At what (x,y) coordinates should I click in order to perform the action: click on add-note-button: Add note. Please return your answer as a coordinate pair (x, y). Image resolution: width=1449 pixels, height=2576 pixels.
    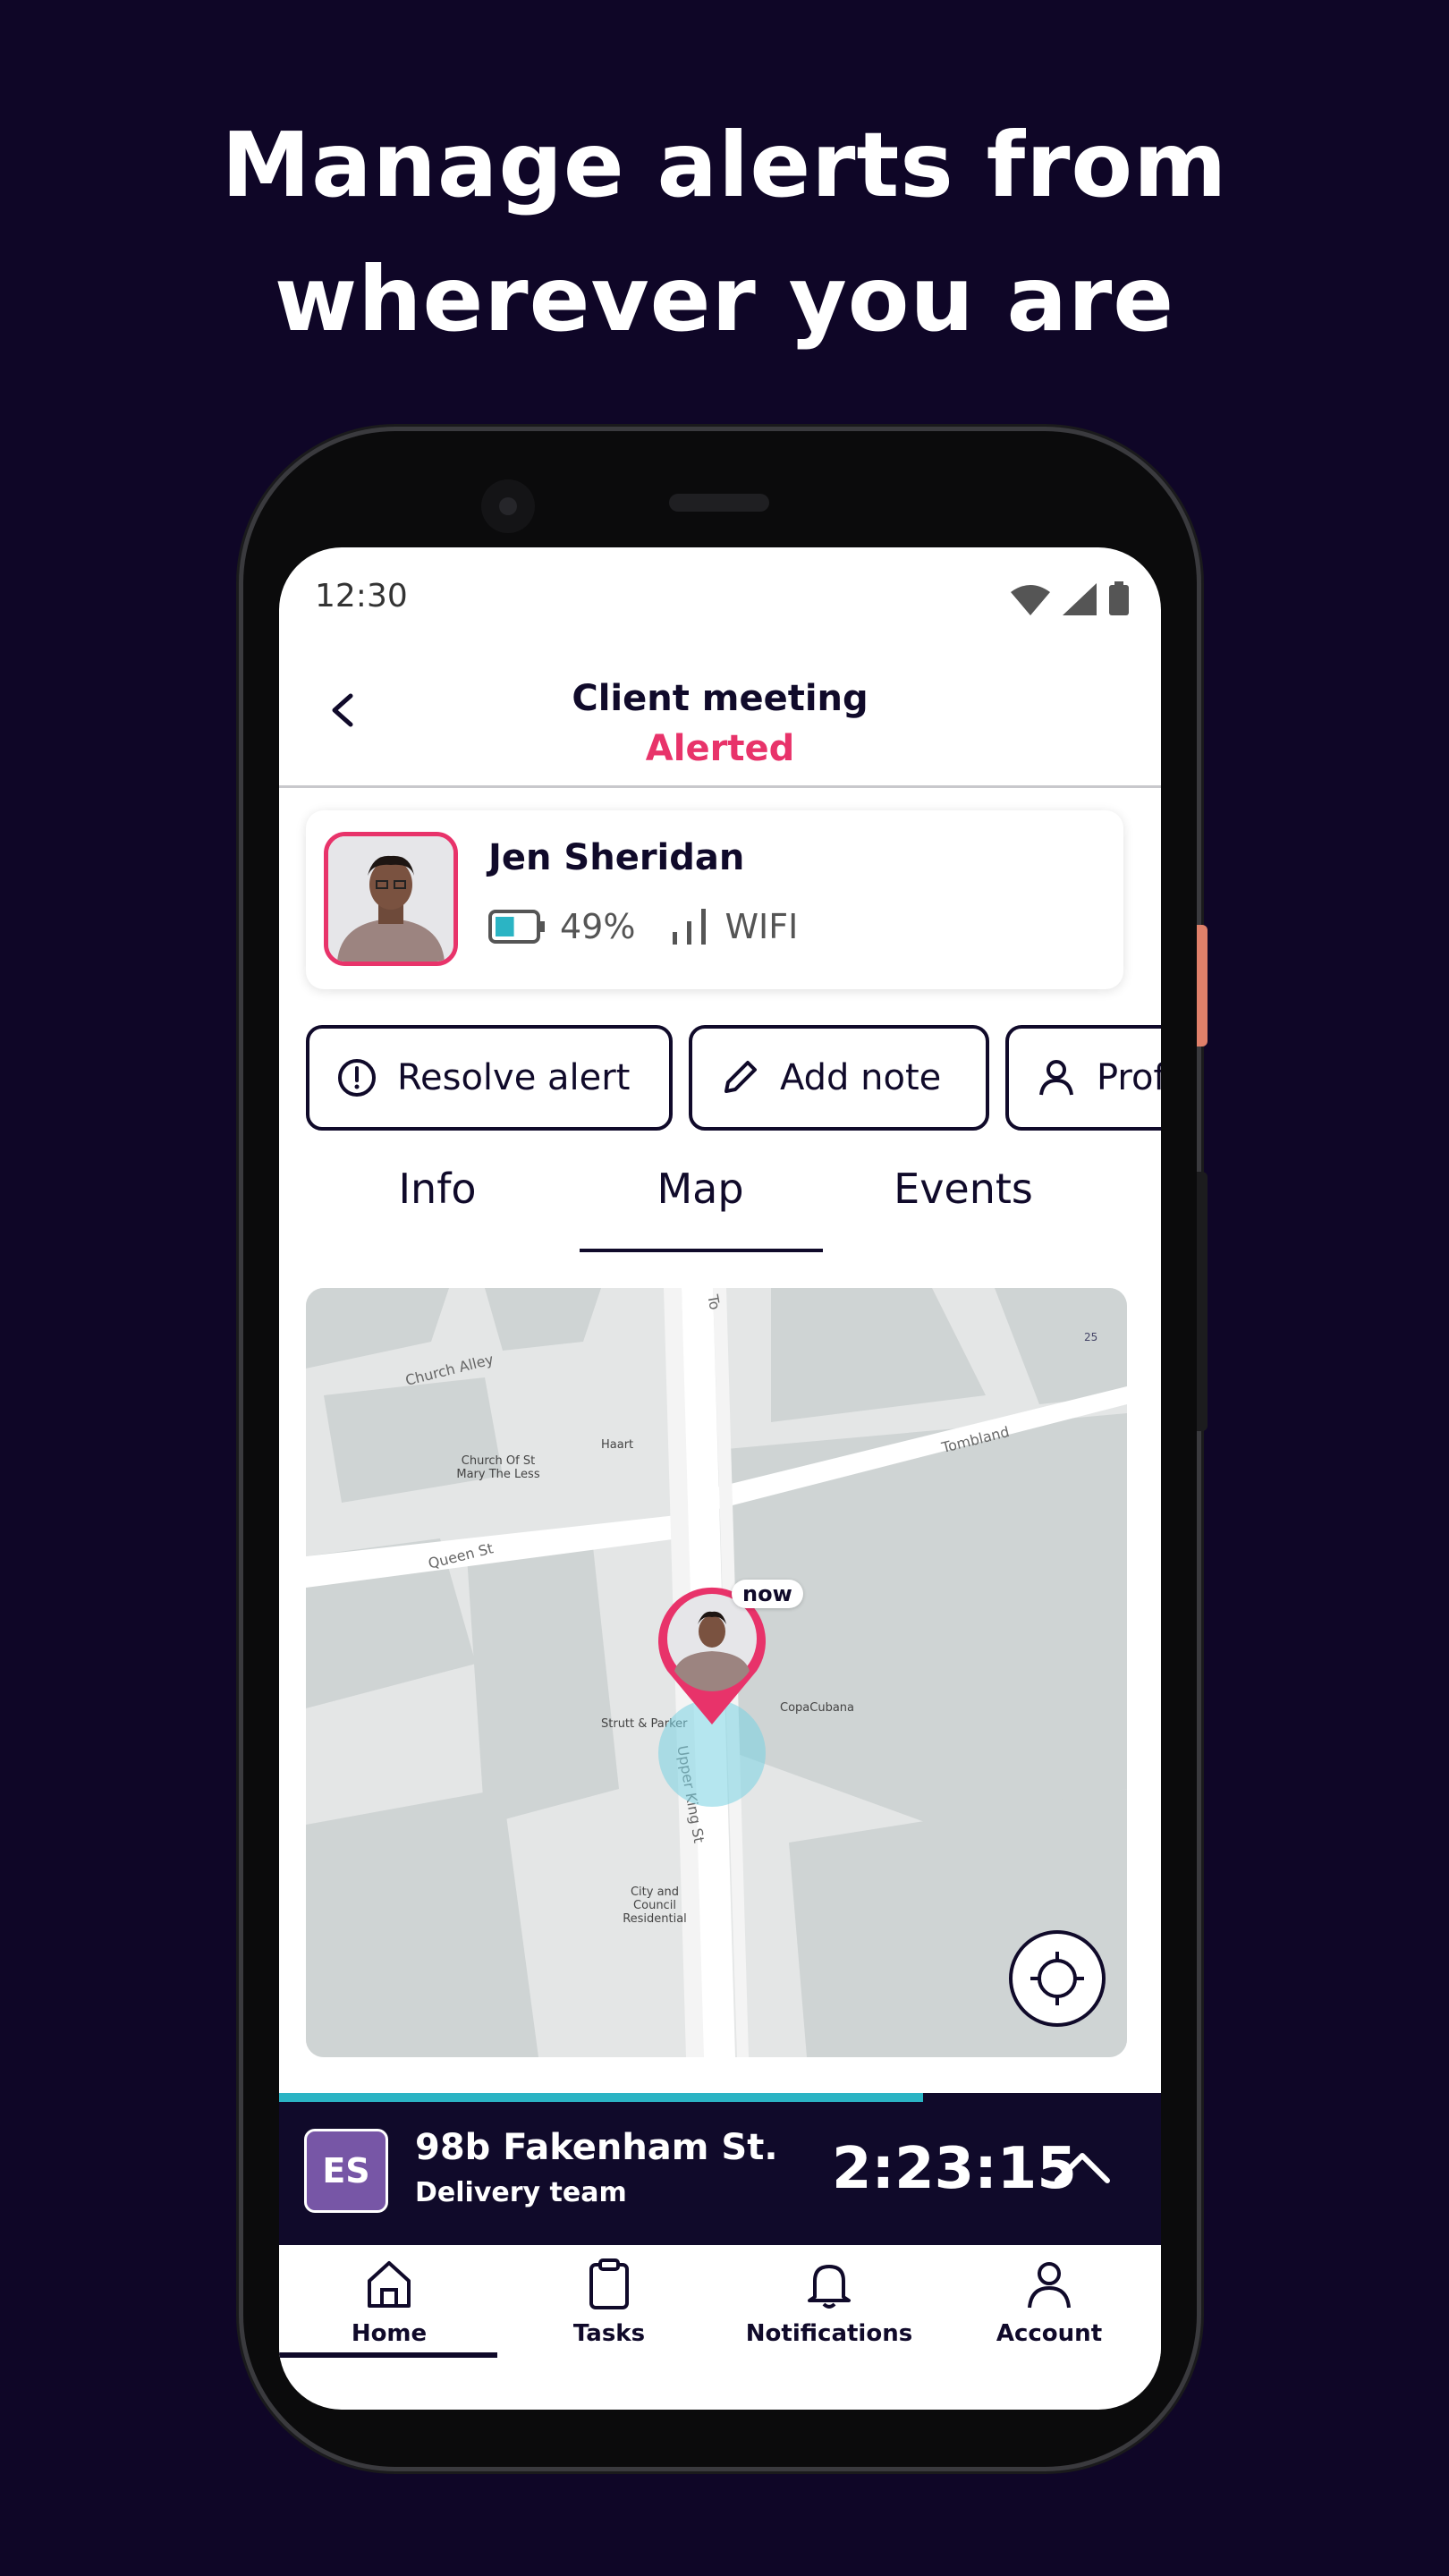
    Looking at the image, I should click on (839, 1078).